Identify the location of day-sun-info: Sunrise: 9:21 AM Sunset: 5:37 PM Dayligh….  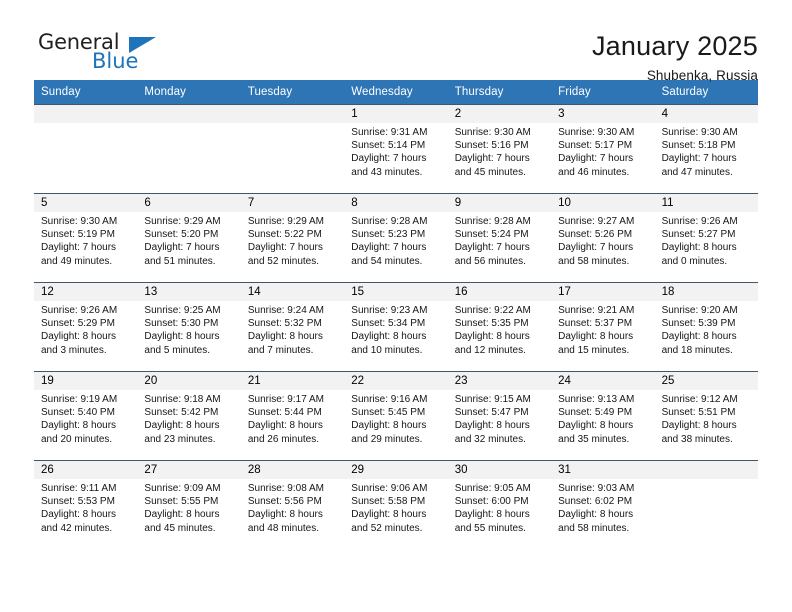
(596, 330).